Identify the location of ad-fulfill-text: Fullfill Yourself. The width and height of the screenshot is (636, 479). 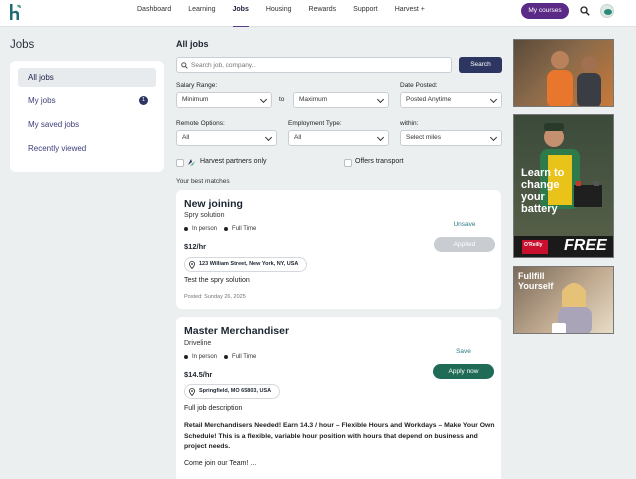
(536, 281).